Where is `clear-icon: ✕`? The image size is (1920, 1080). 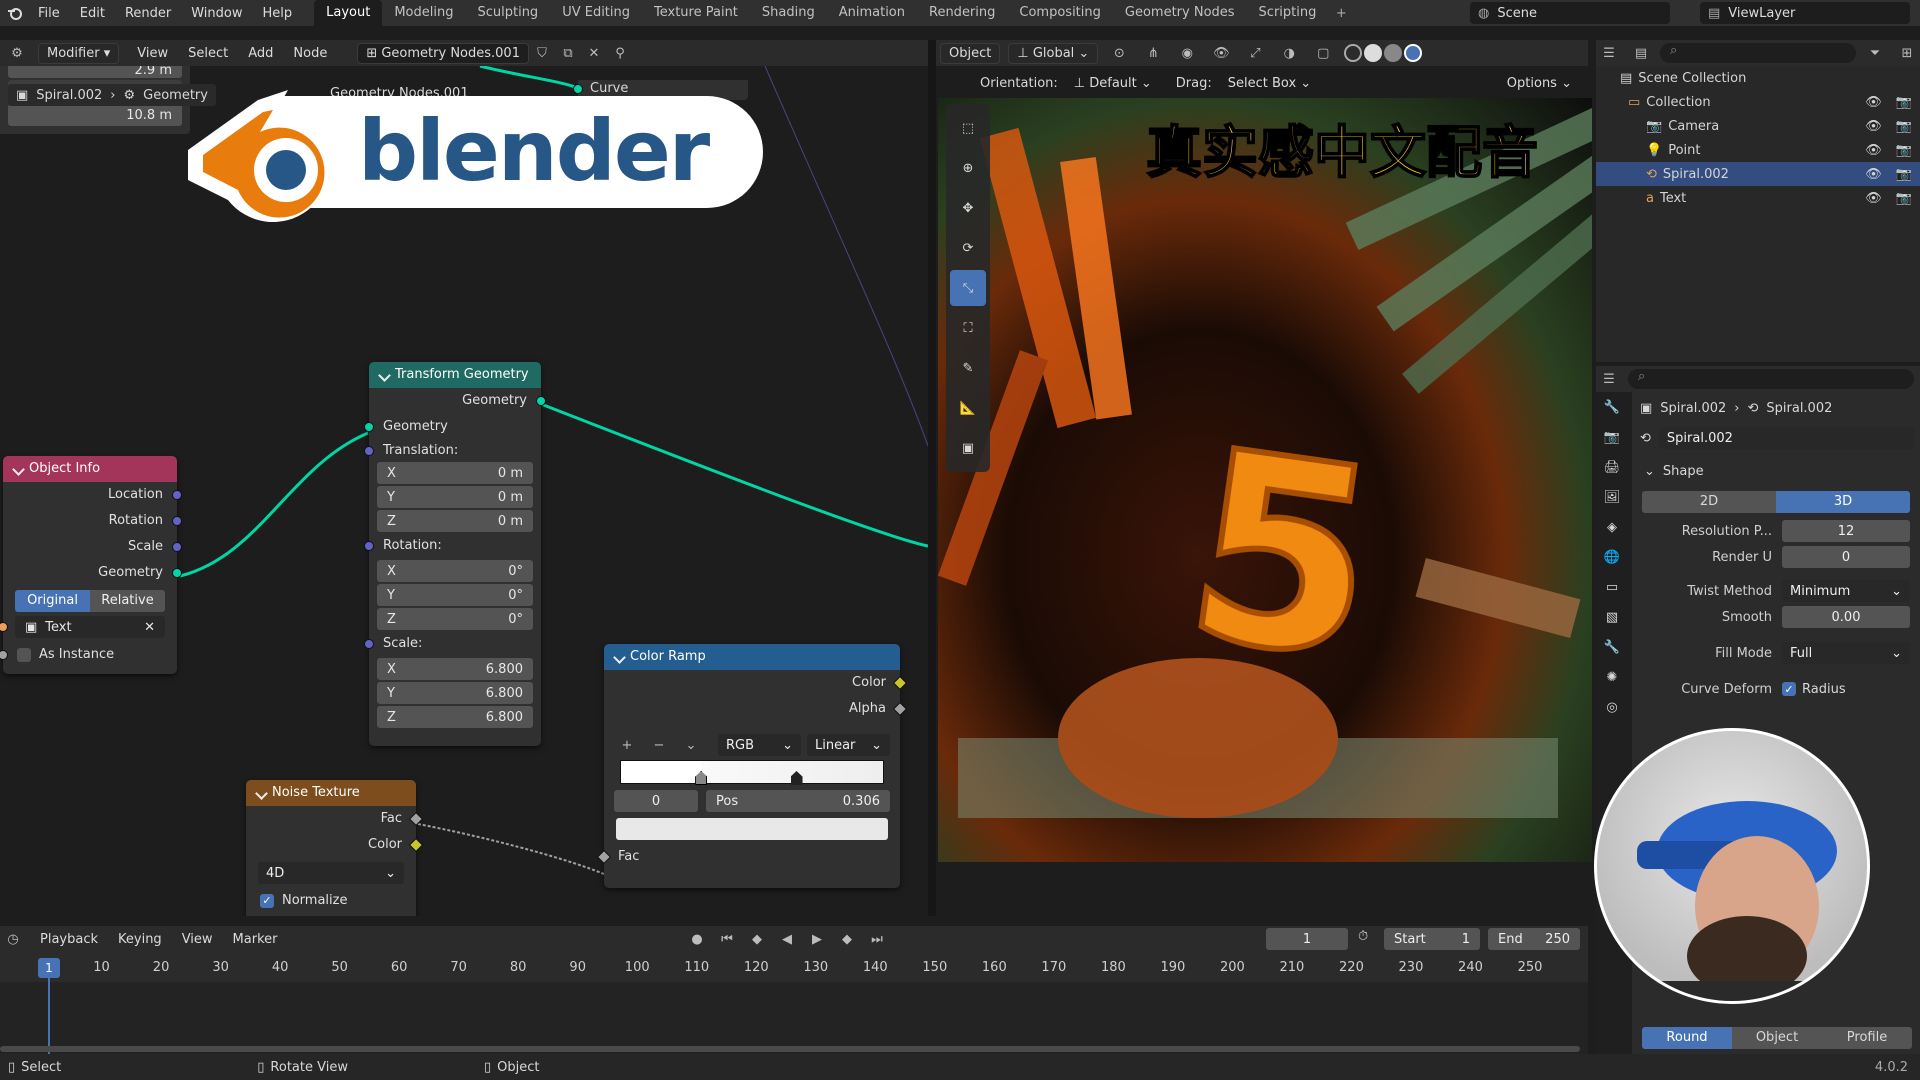
clear-icon: ✕ is located at coordinates (149, 627).